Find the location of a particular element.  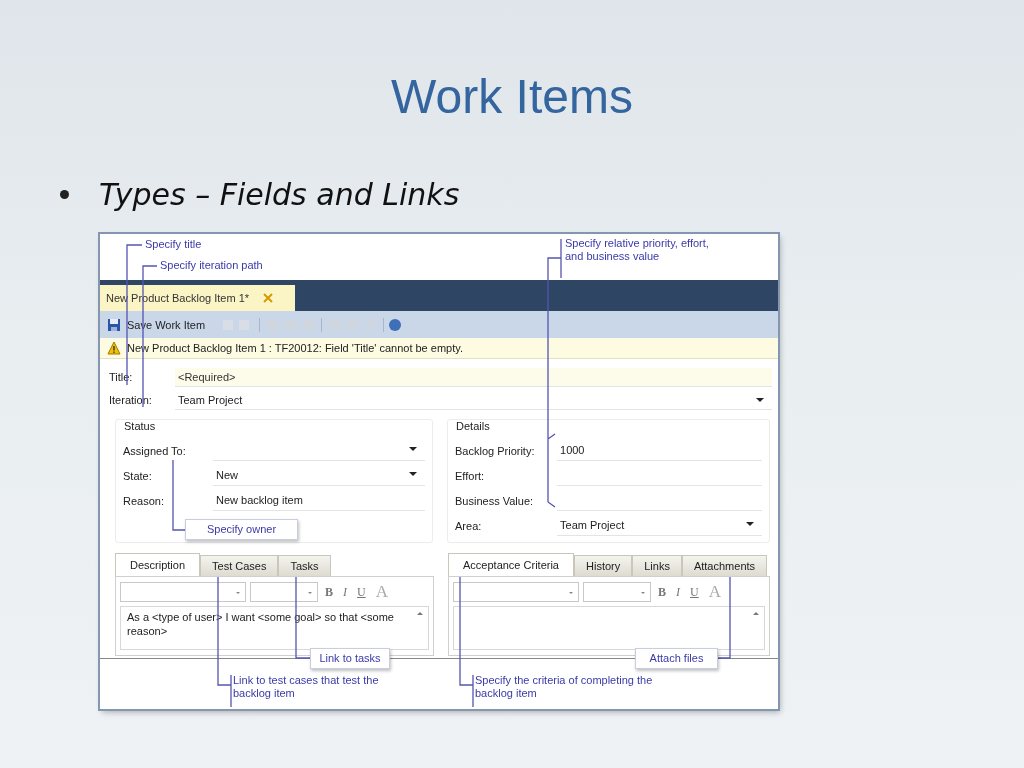

callout-text: Specify the criteria of completing the backlog item is located at coordinates (564, 687).